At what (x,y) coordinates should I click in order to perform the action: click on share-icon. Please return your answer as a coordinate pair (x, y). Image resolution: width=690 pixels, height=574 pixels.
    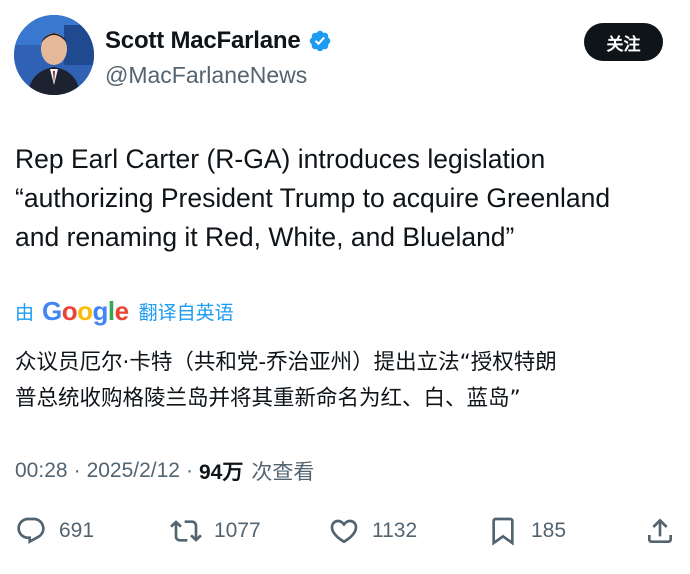
    Looking at the image, I should click on (660, 530).